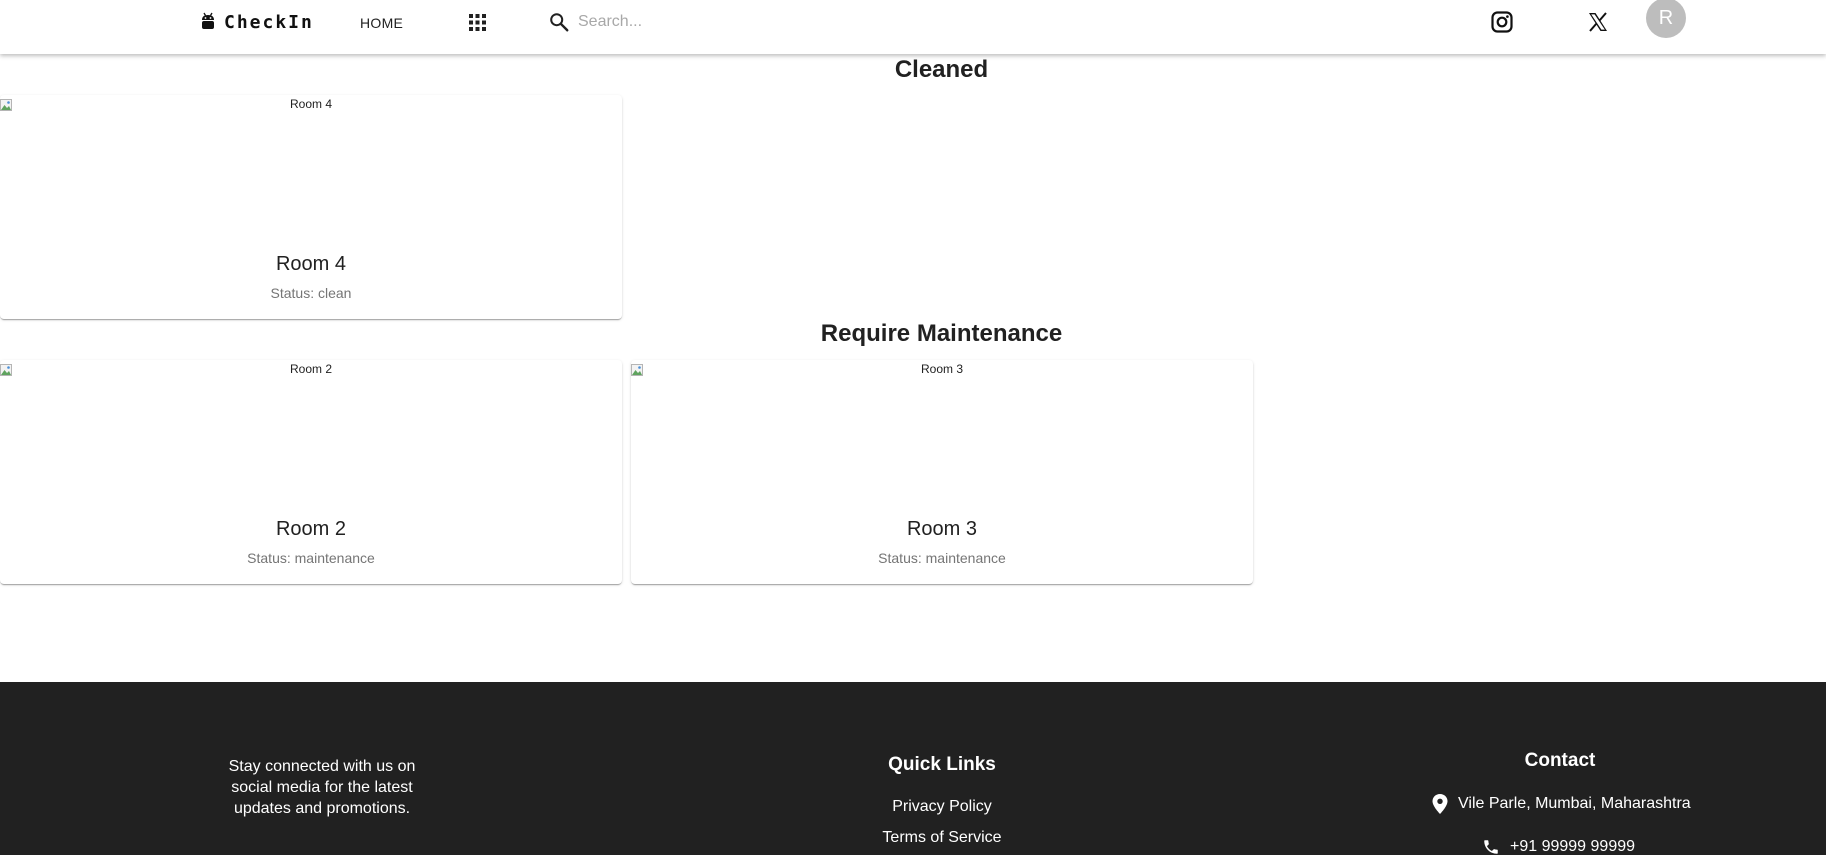 The image size is (1826, 856). What do you see at coordinates (1440, 804) in the screenshot?
I see `location-pin-icon` at bounding box center [1440, 804].